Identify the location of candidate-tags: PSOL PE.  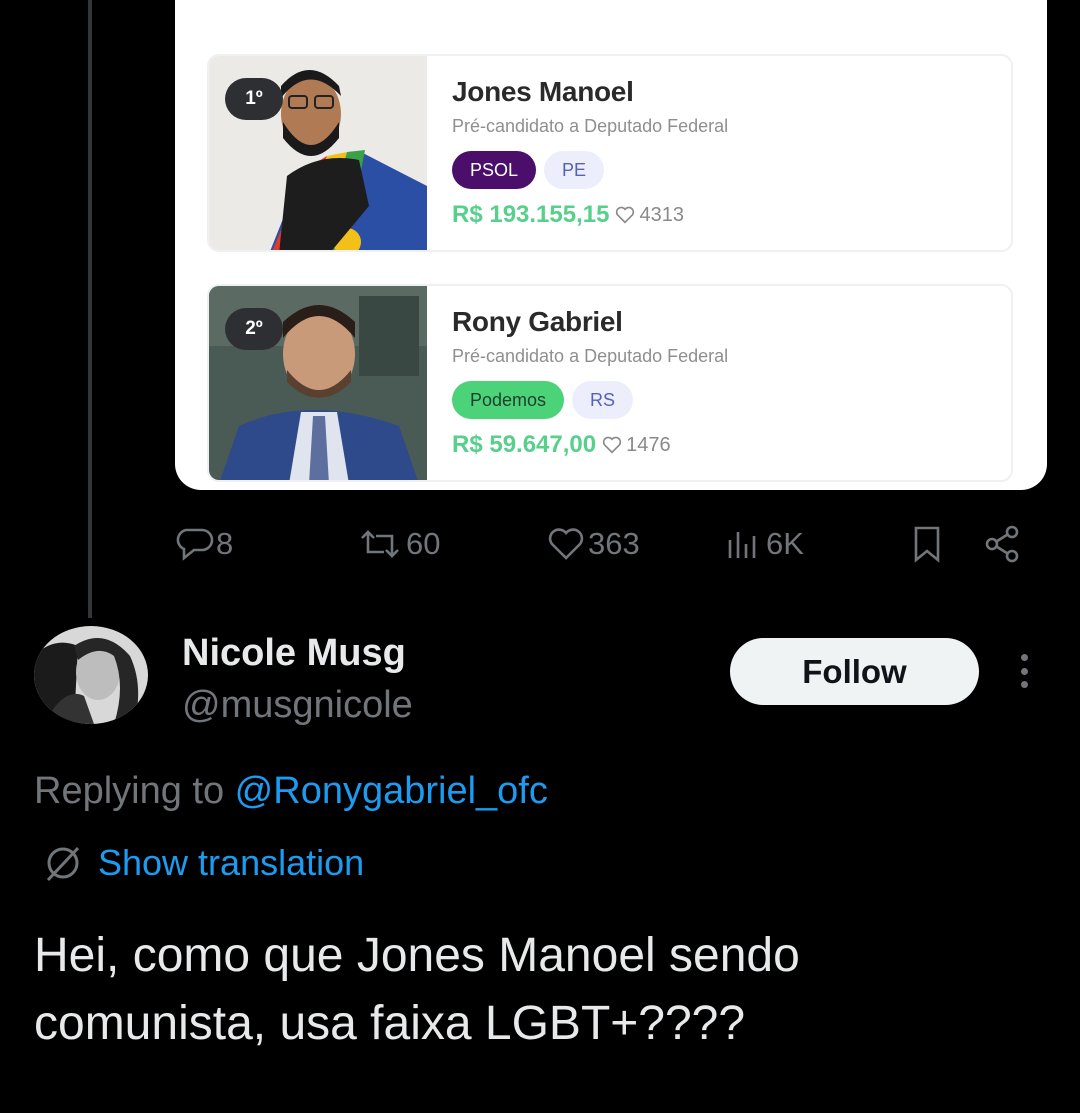
(590, 170).